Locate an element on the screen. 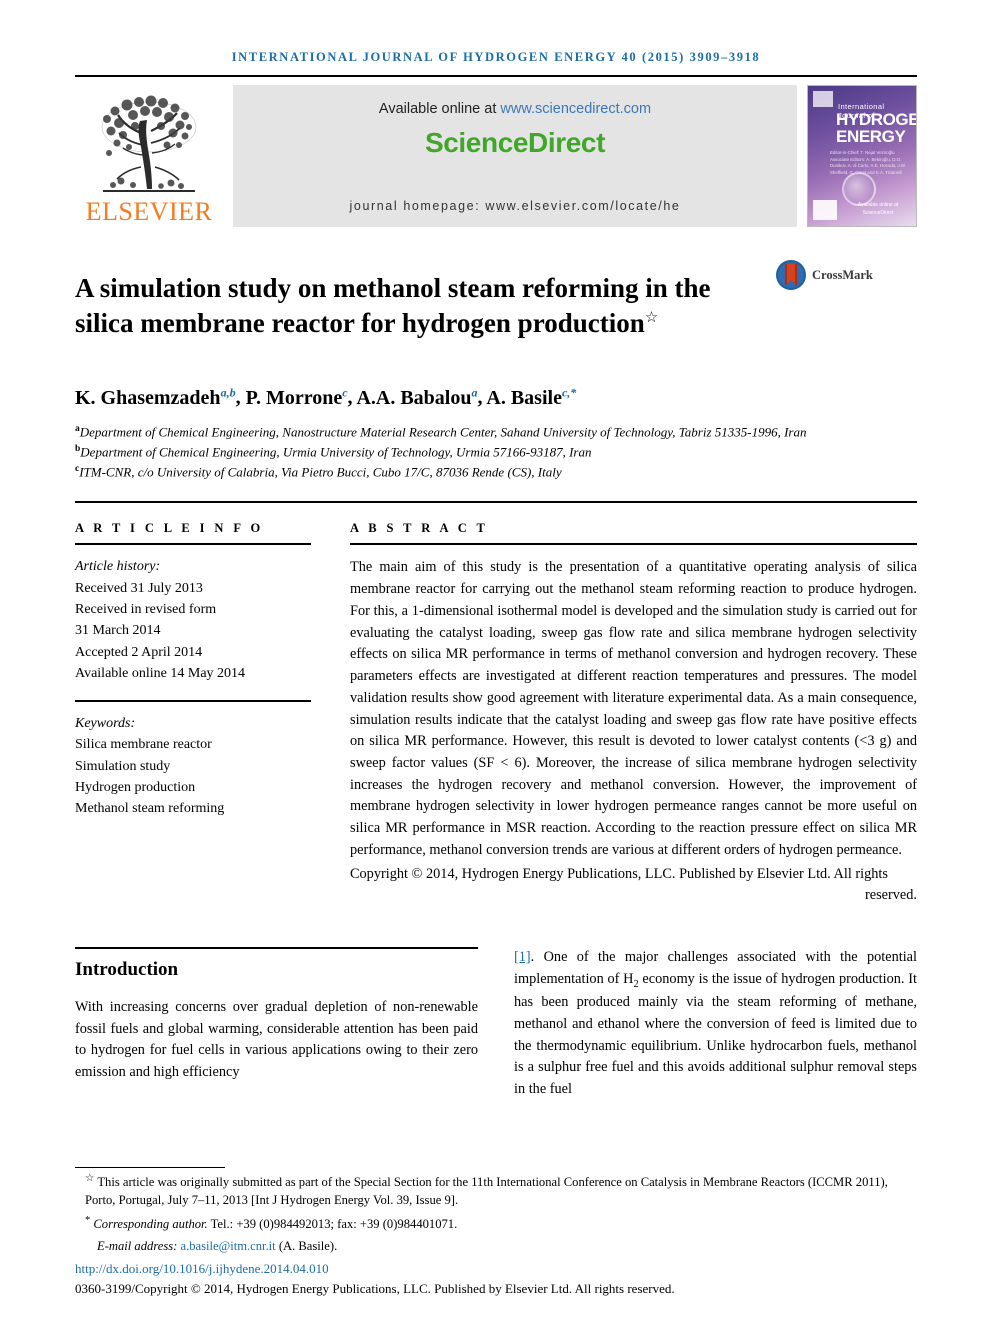  article-info-rule is located at coordinates (193, 544).